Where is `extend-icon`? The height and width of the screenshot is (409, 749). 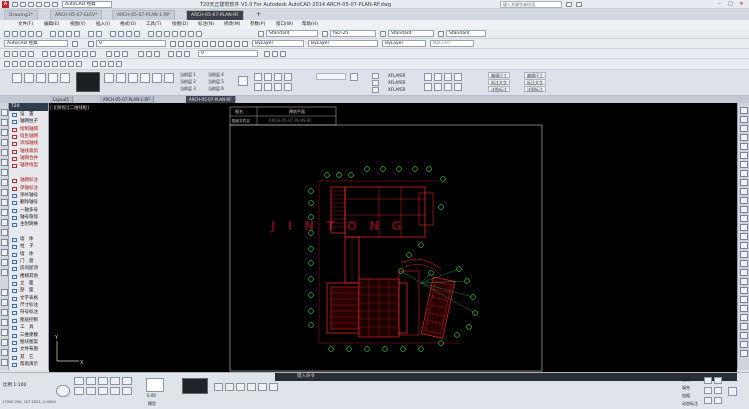
extend-icon is located at coordinates (63, 64).